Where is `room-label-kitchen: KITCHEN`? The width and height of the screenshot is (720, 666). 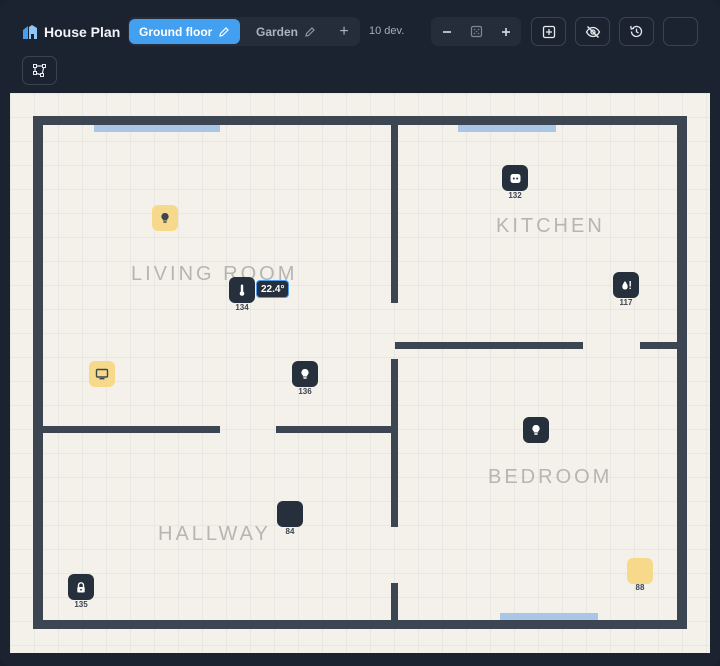
room-label-kitchen: KITCHEN is located at coordinates (550, 226).